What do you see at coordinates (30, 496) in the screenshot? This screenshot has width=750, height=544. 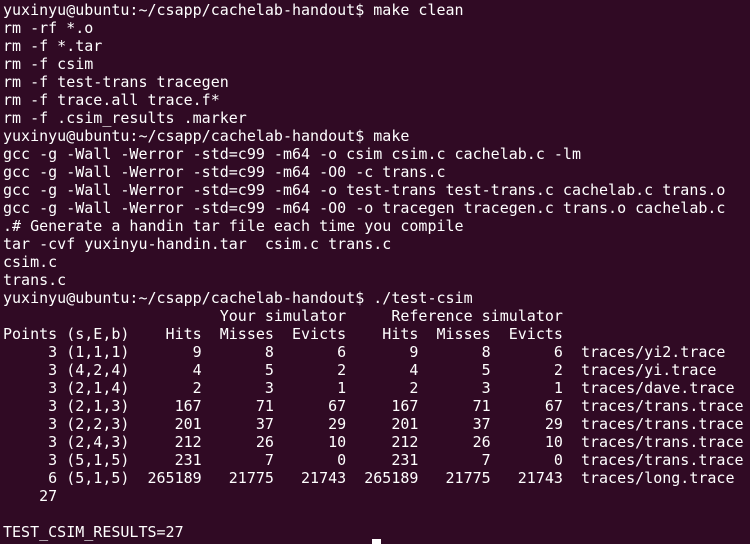 I see `results-total-points: 27` at bounding box center [30, 496].